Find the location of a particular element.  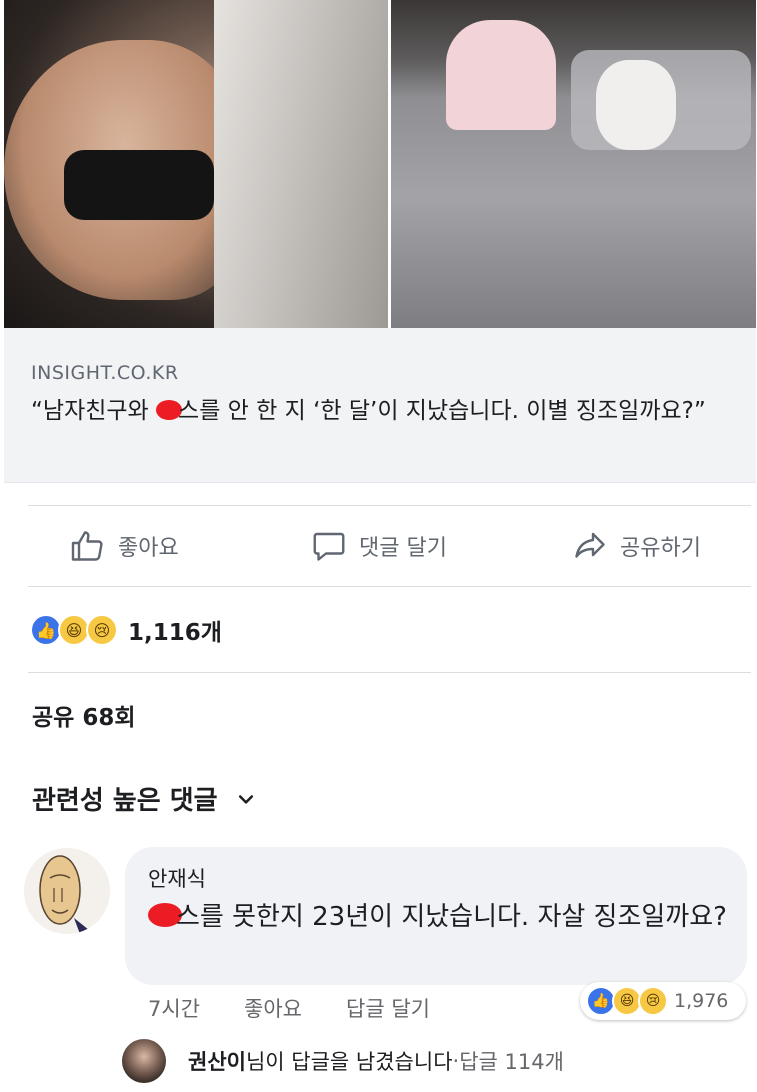

comment-reactions: 👍 😆 😢 1,976 is located at coordinates (663, 1001).